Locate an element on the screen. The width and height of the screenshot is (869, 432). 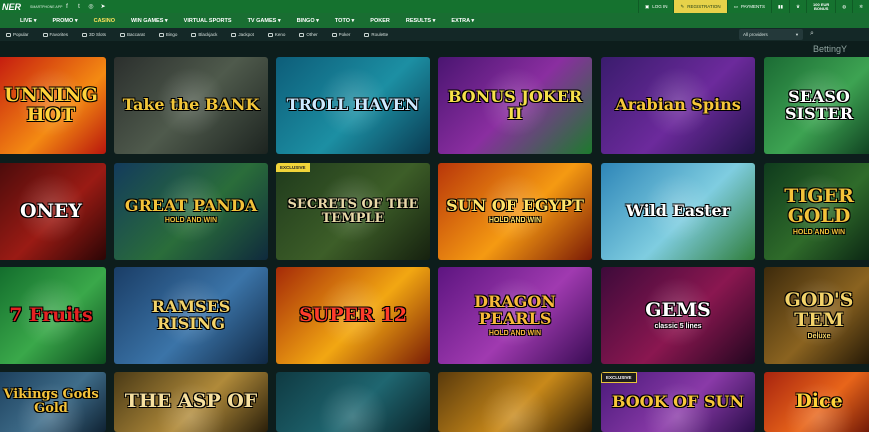
filter-10: Roulette is located at coordinates (376, 34).